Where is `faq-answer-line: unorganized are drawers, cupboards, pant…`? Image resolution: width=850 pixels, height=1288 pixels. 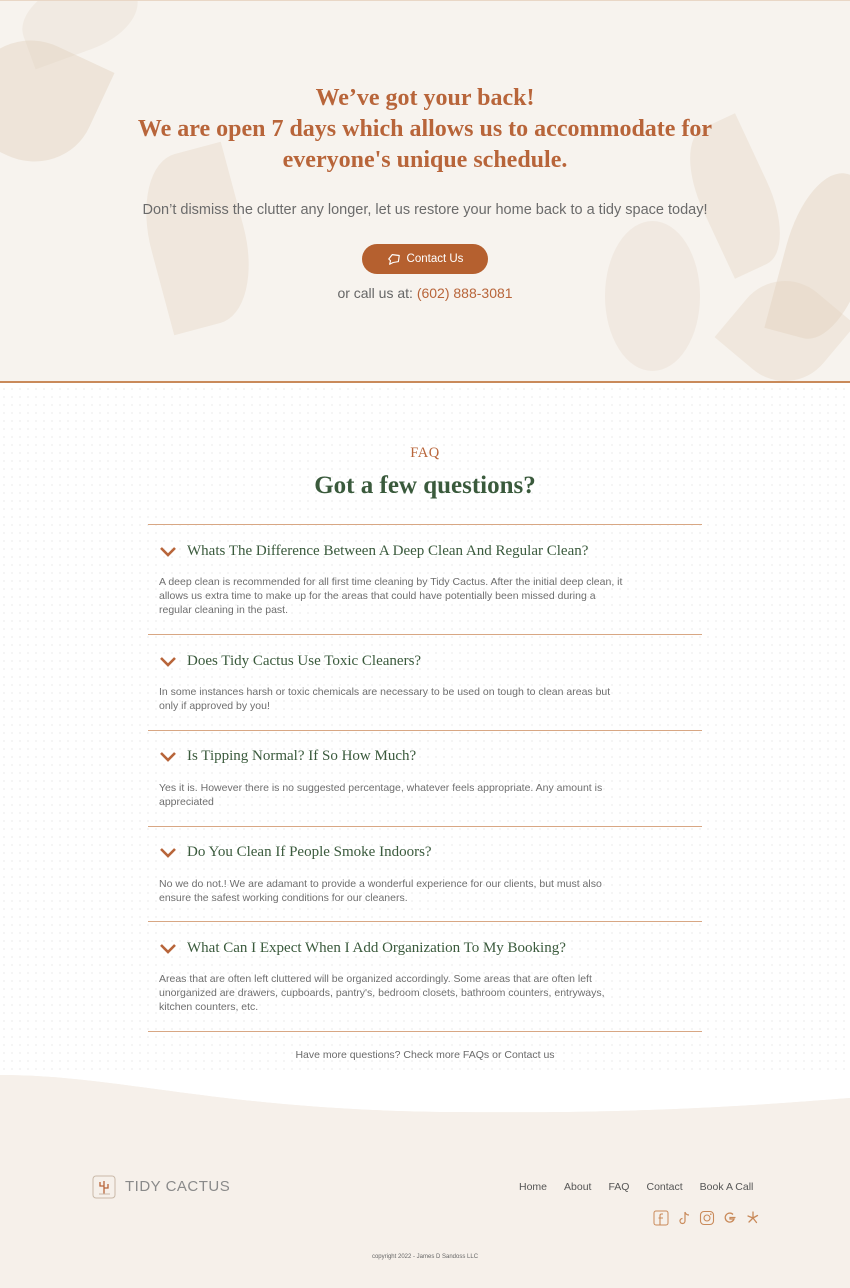 faq-answer-line: unorganized are drawers, cupboards, pant… is located at coordinates (382, 993).